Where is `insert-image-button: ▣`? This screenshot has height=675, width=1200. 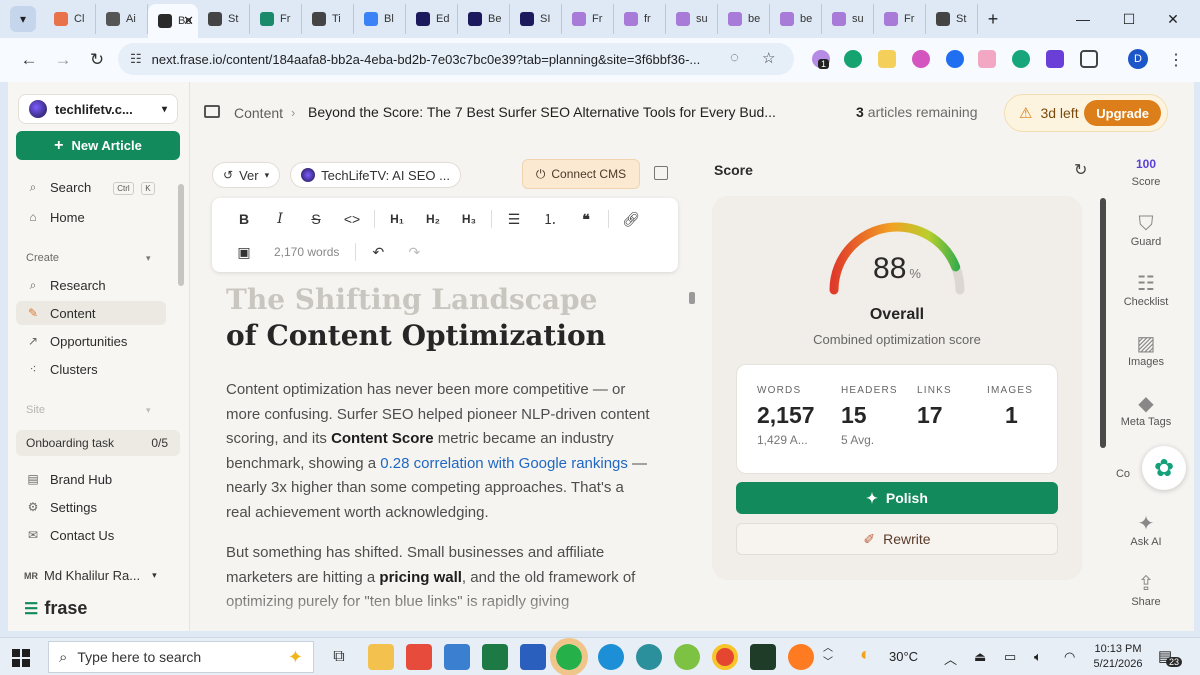
insert-image-button: ▣ is located at coordinates (244, 252).